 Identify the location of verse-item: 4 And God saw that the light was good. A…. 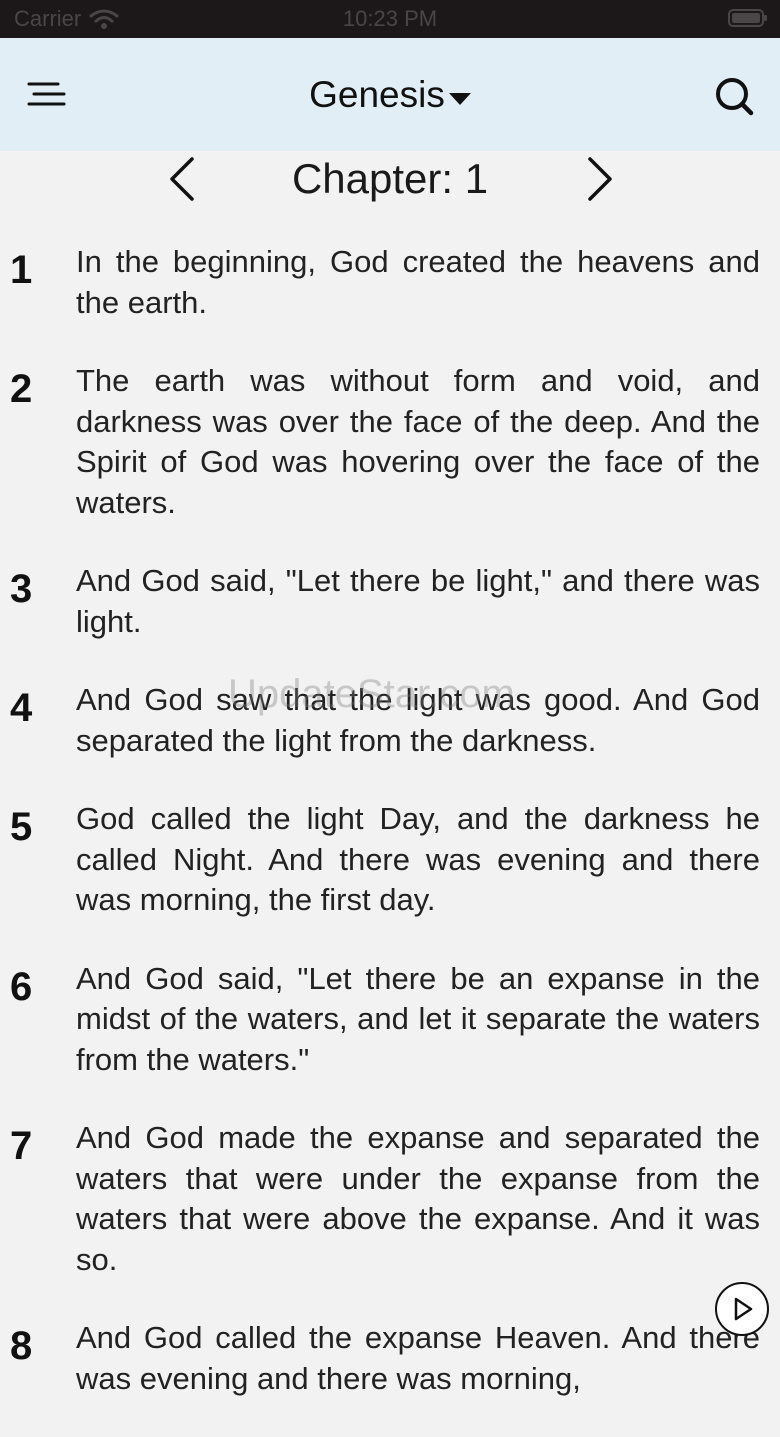
(390, 720).